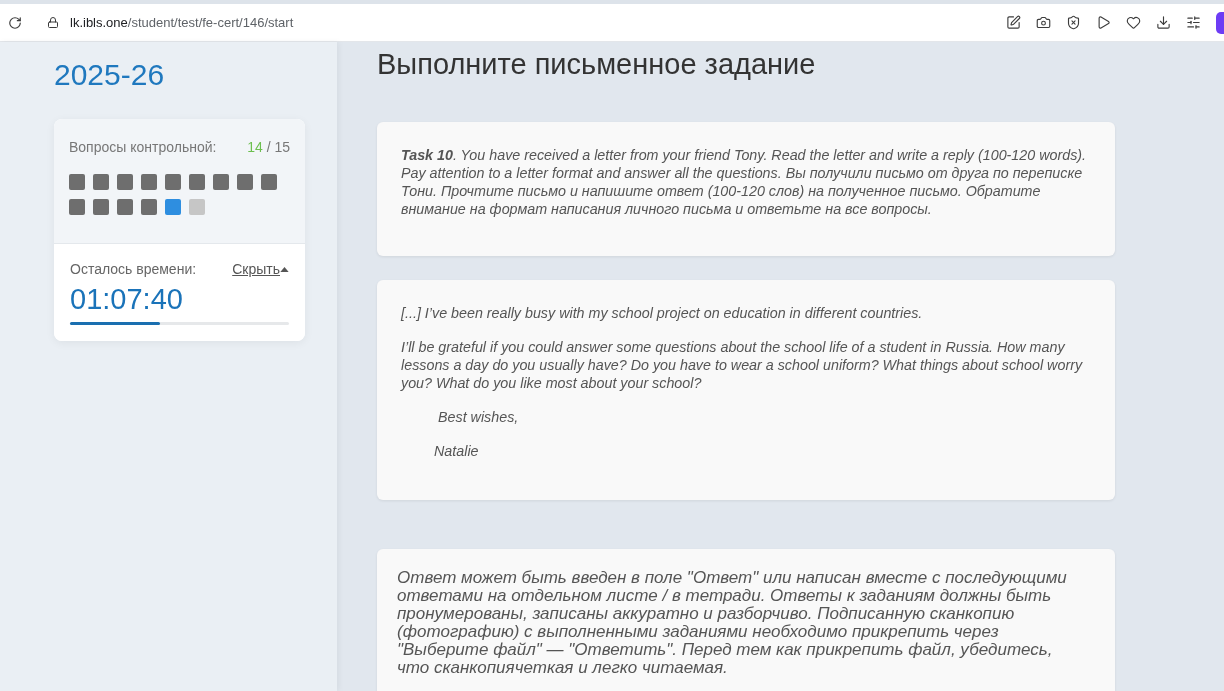  Describe the element at coordinates (284, 269) in the screenshot. I see `caret-up-icon` at that location.